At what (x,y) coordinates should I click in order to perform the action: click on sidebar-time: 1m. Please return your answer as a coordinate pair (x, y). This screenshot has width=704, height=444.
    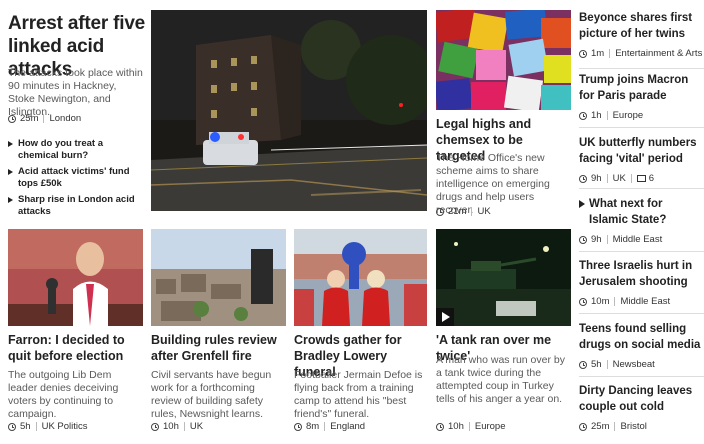
    Looking at the image, I should click on (598, 53).